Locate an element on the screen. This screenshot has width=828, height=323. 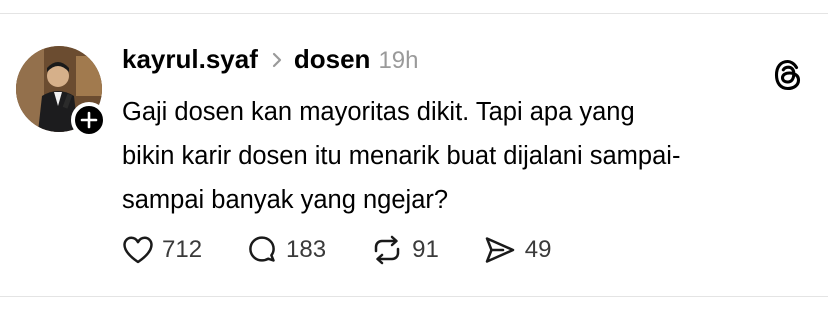
avatar-container is located at coordinates (61, 98).